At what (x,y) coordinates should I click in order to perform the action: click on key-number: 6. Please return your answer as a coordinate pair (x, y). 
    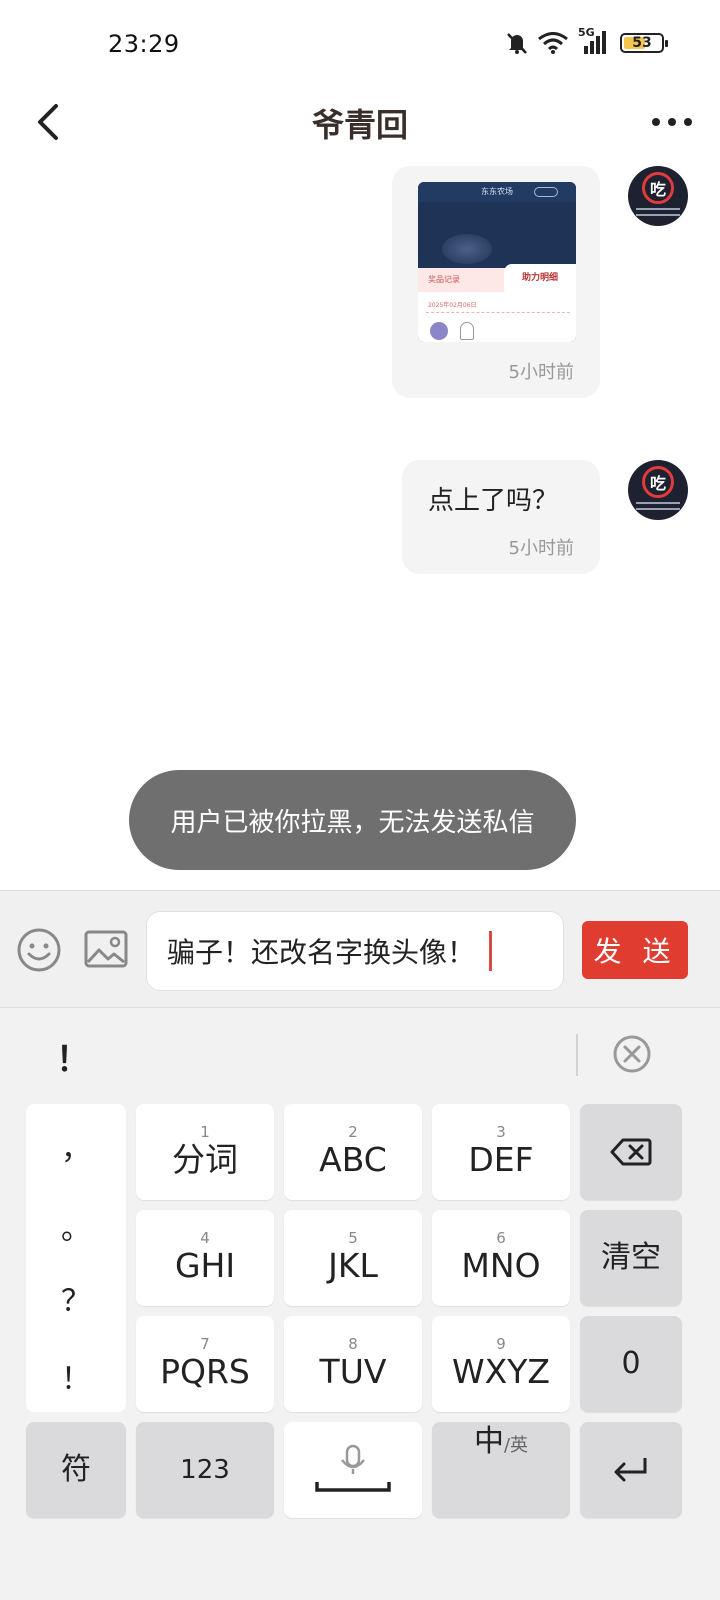
    Looking at the image, I should click on (501, 1238).